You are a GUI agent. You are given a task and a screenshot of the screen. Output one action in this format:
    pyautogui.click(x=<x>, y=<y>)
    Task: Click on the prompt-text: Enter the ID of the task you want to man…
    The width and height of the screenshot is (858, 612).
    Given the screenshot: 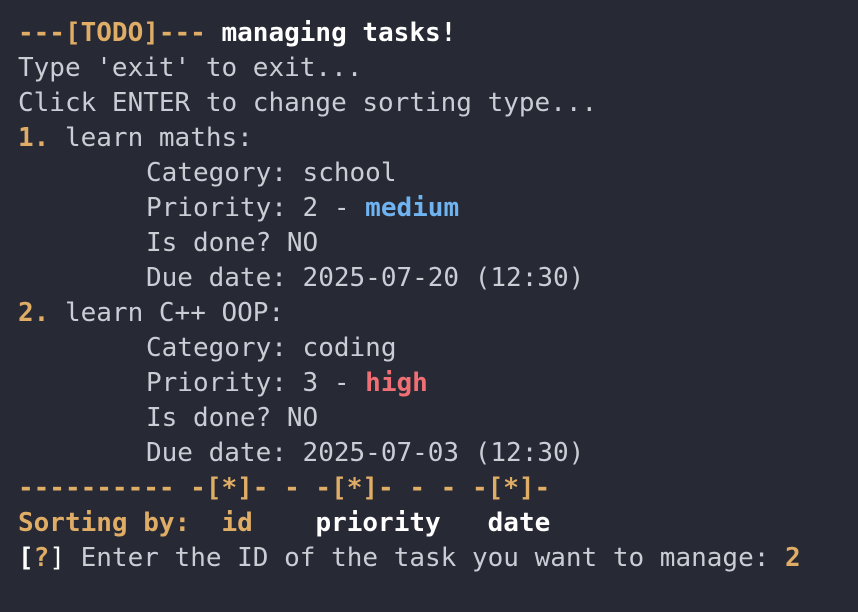 What is the action you would take?
    pyautogui.click(x=425, y=558)
    